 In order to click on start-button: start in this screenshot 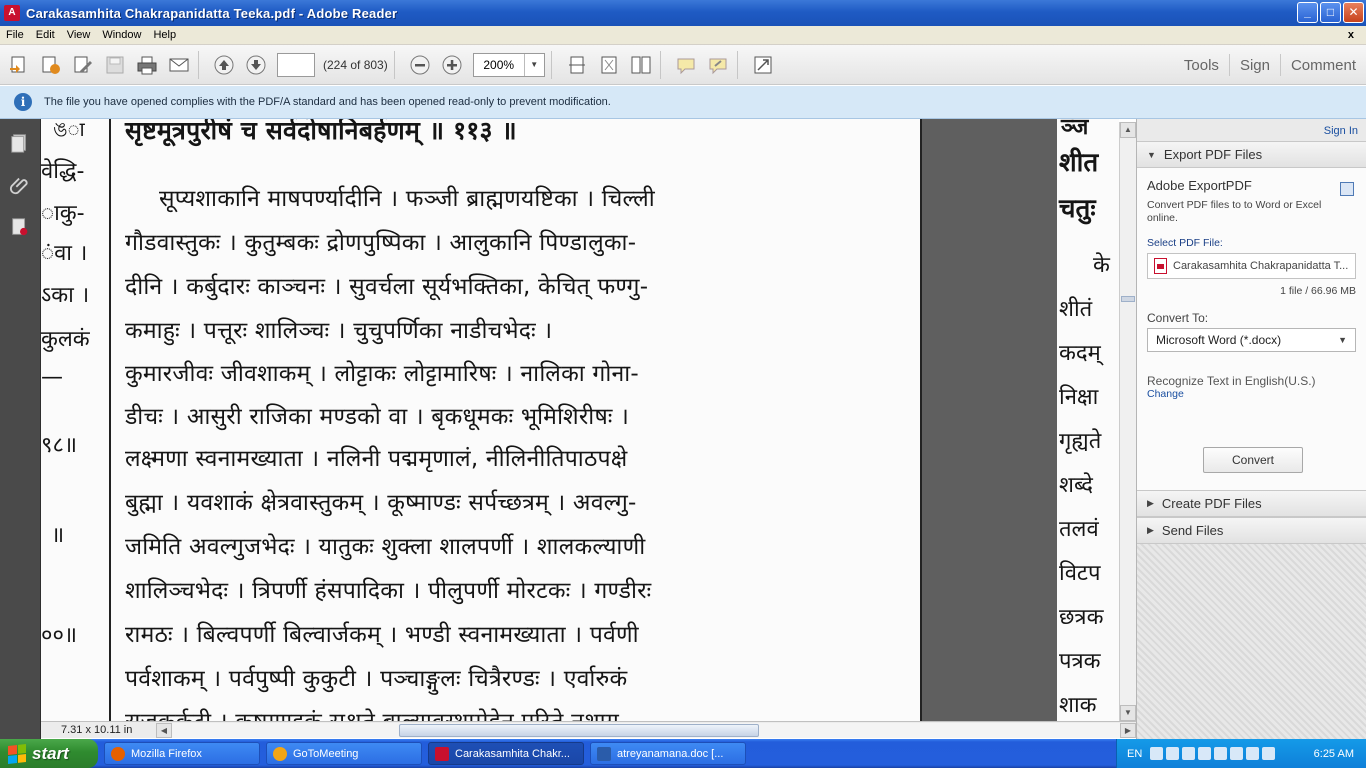, I will do `click(49, 753)`.